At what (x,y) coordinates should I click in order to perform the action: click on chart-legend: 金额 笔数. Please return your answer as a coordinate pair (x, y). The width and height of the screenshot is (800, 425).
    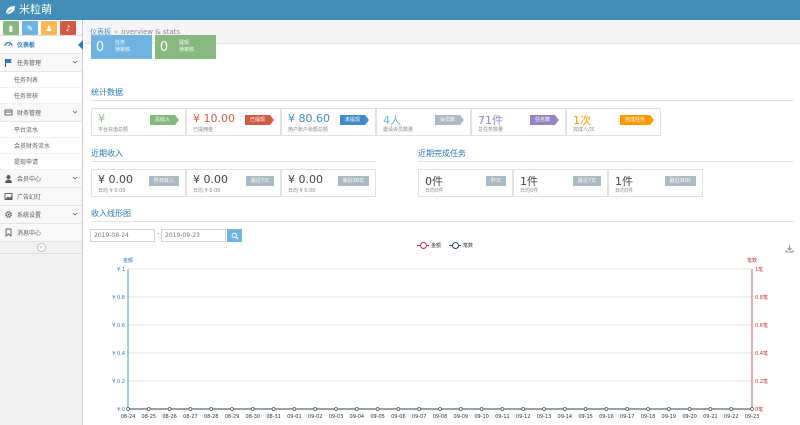
    Looking at the image, I should click on (445, 245).